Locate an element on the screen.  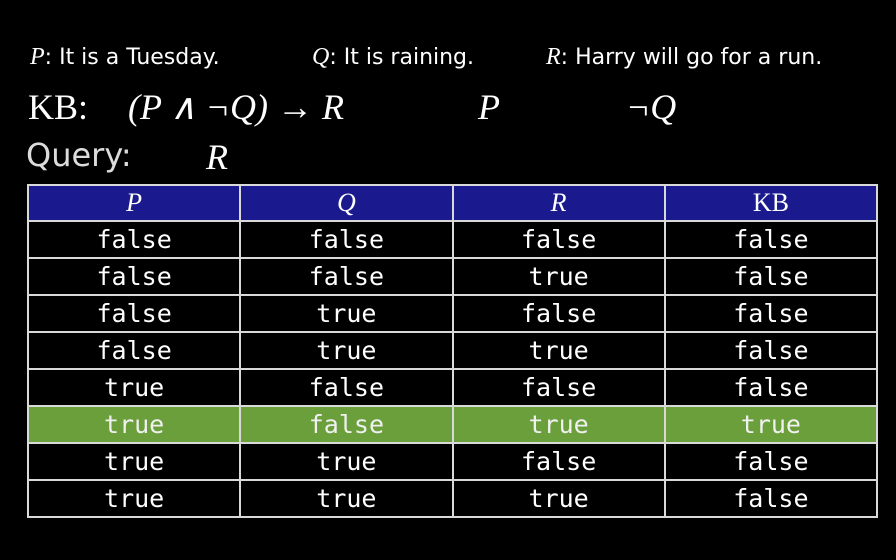
proposition-r: R: Harry will go for a run. is located at coordinates (684, 57).